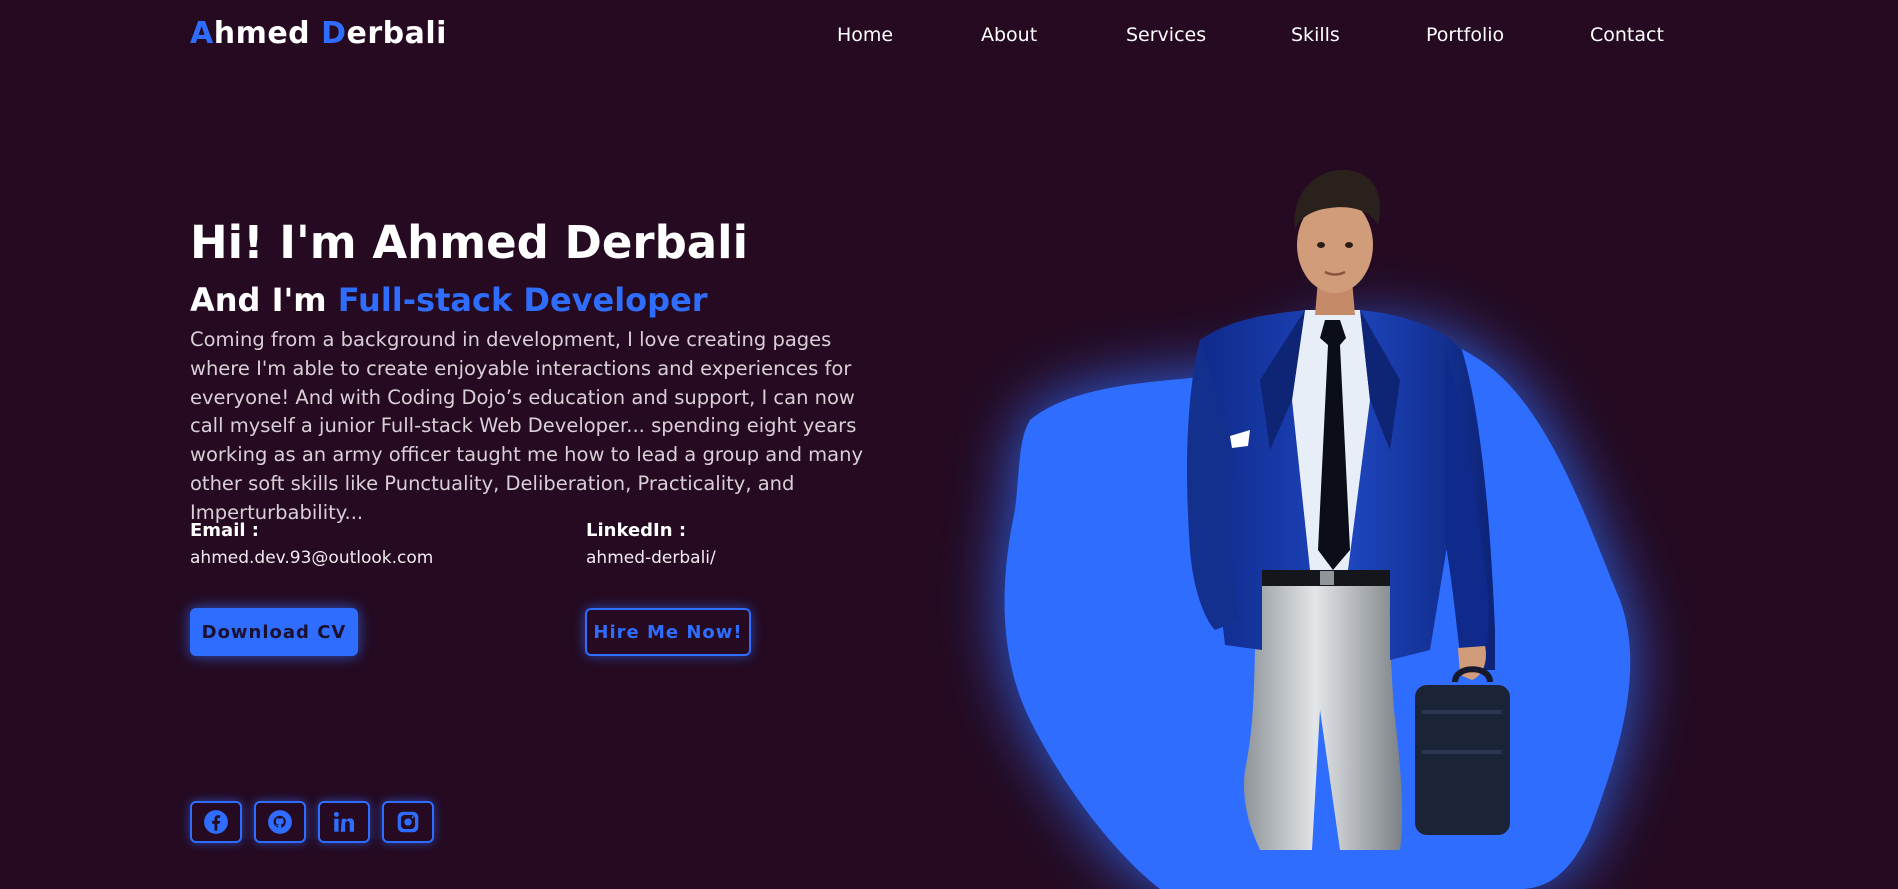 This screenshot has width=1898, height=889. Describe the element at coordinates (1465, 35) in the screenshot. I see `nav-item-portfolio: Portfolio` at that location.